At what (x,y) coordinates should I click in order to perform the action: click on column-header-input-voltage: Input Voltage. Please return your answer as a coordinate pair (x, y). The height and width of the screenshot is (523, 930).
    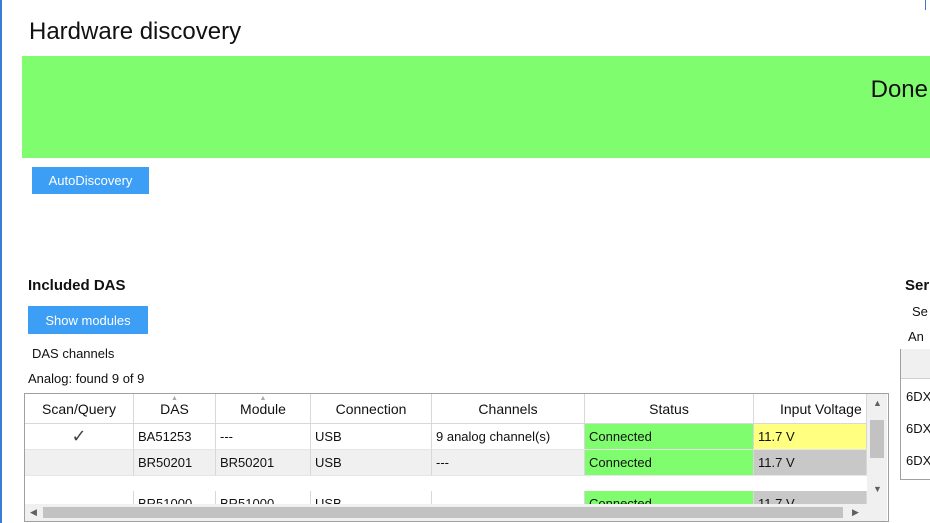
    Looking at the image, I should click on (810, 409).